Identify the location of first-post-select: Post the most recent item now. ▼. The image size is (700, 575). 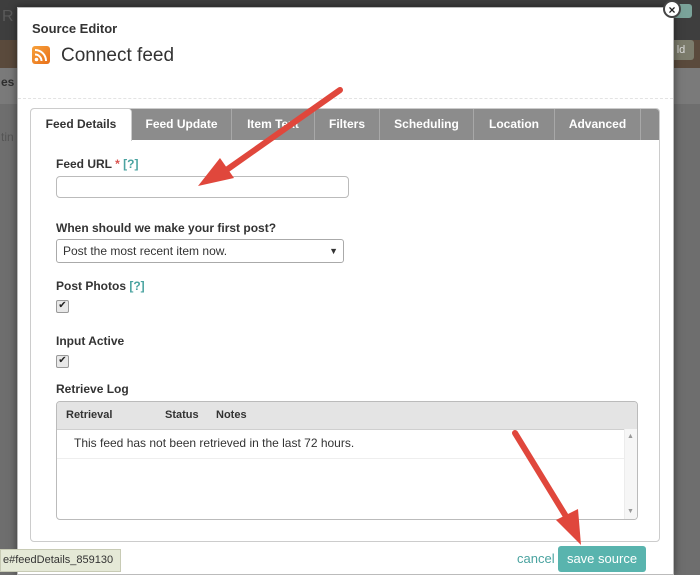
(200, 251).